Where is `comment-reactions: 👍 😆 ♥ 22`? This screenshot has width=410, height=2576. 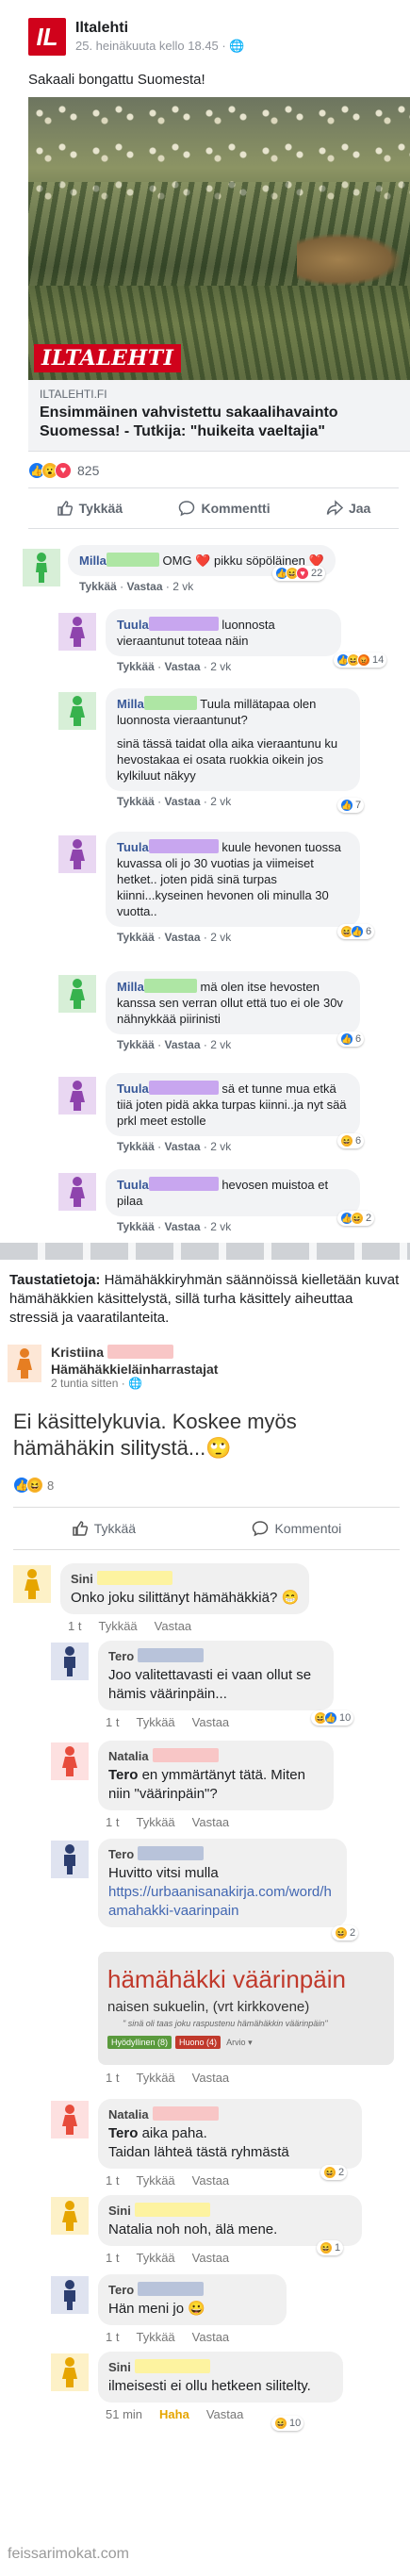
comment-reactions: 👍 😆 ♥ 22 is located at coordinates (299, 573).